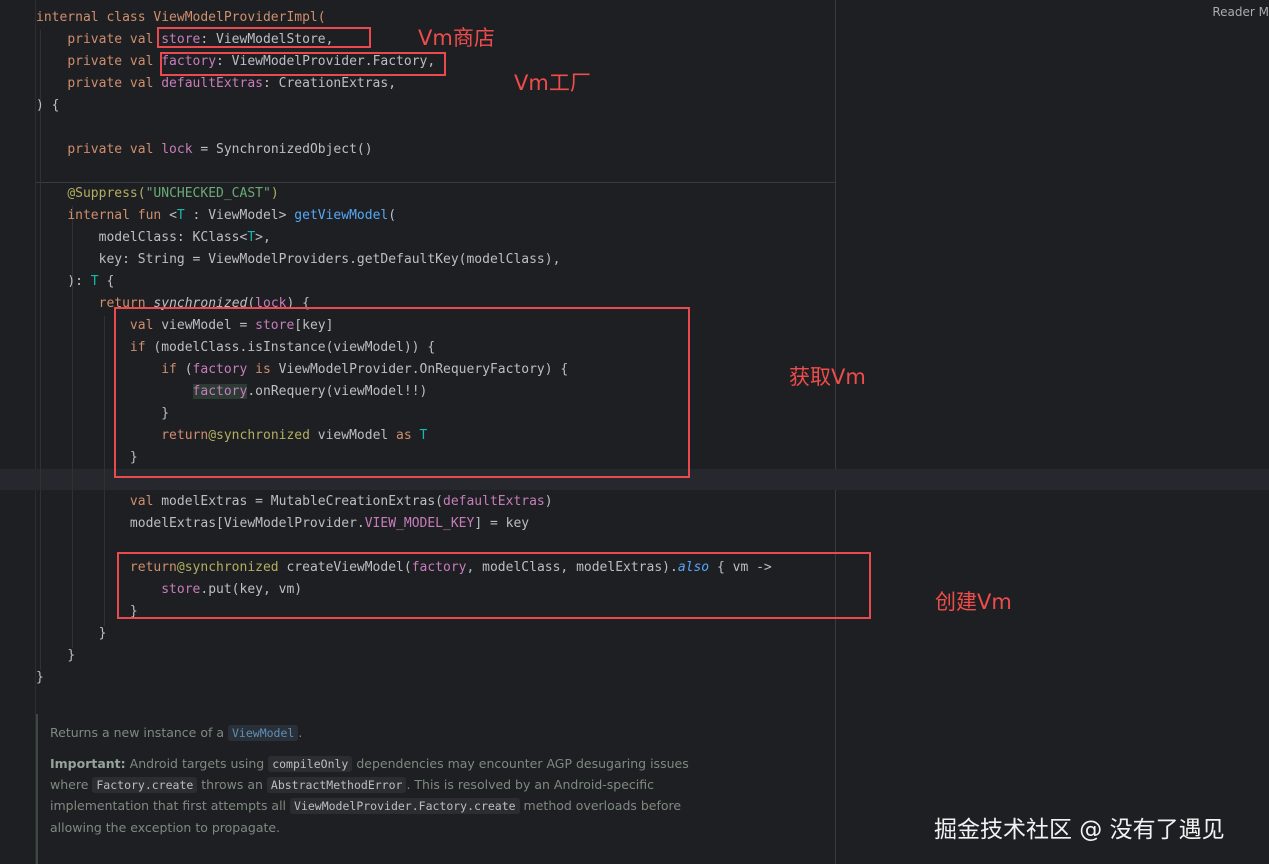  I want to click on doc-line: allowing the exception to propagate., so click(165, 827).